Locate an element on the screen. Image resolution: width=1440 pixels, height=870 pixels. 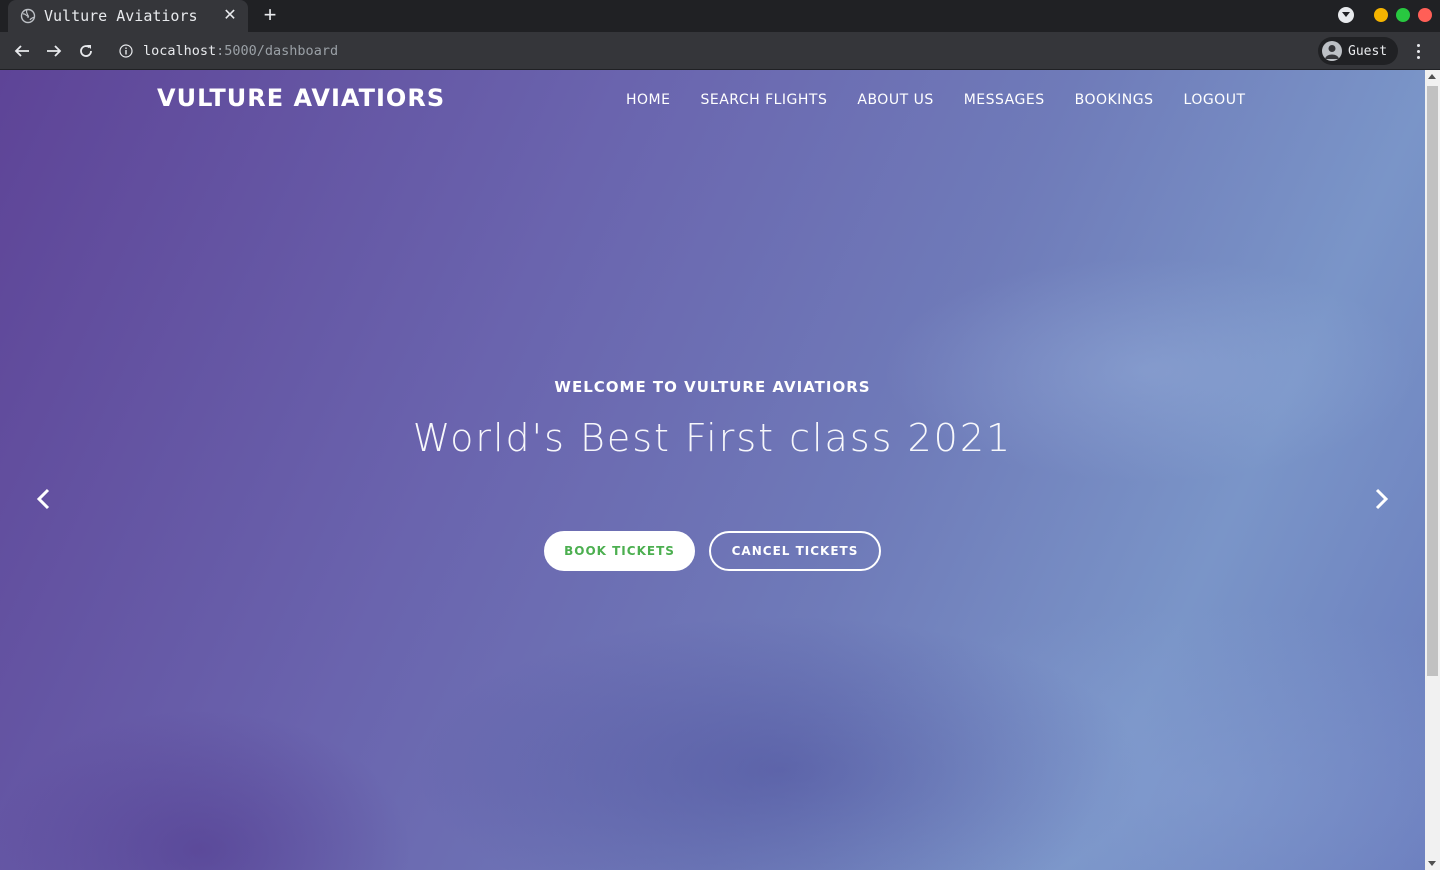
more-menu-icon is located at coordinates (1418, 51).